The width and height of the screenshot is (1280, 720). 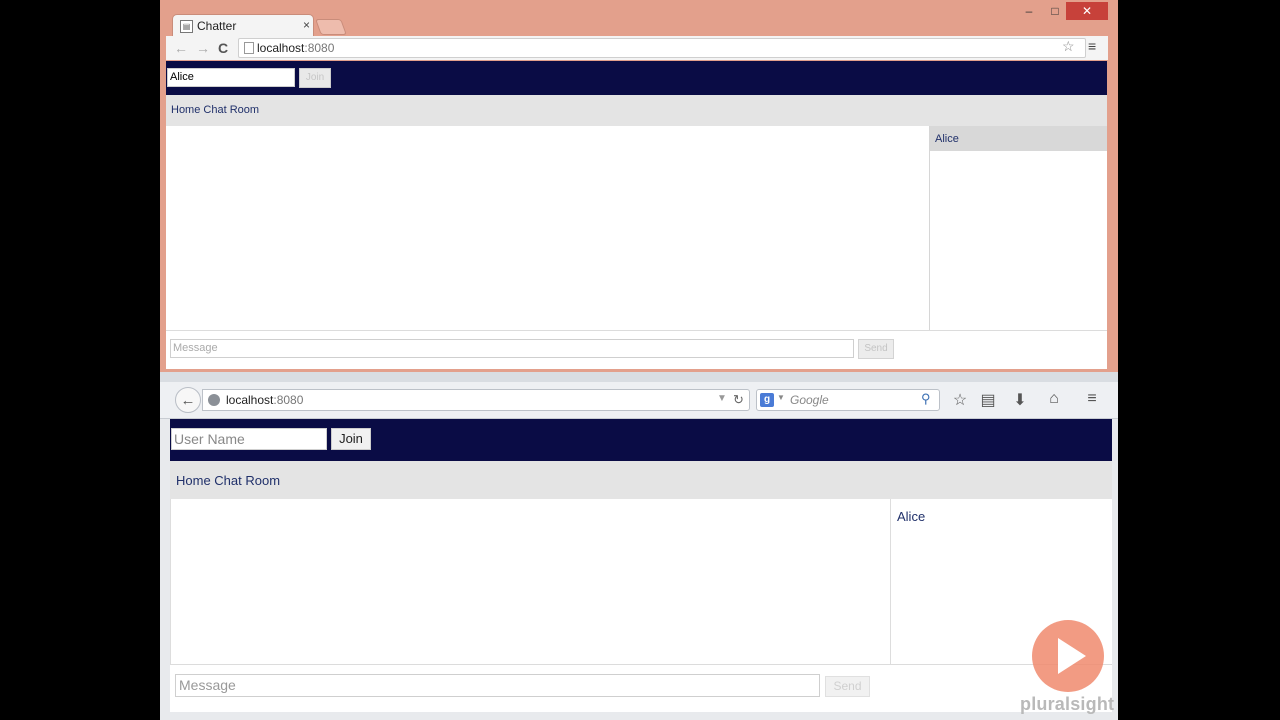 I want to click on reload-icon: C, so click(x=223, y=48).